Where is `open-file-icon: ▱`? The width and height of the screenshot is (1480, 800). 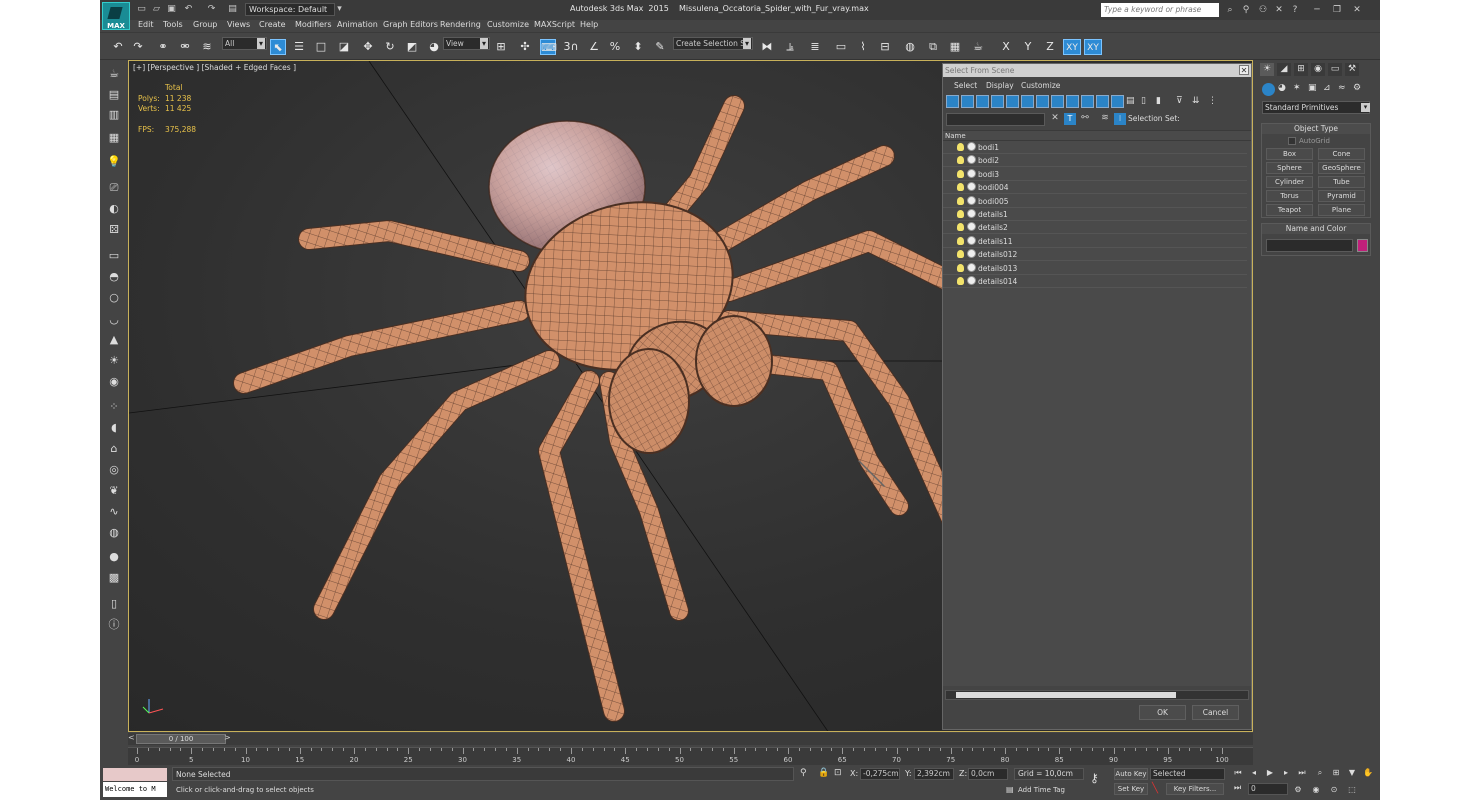 open-file-icon: ▱ is located at coordinates (156, 9).